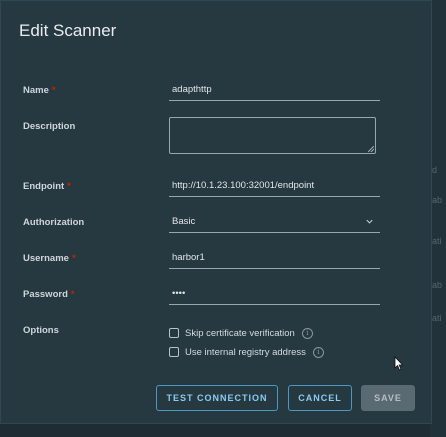 This screenshot has height=437, width=446. I want to click on name-label-text: Name, so click(36, 90).